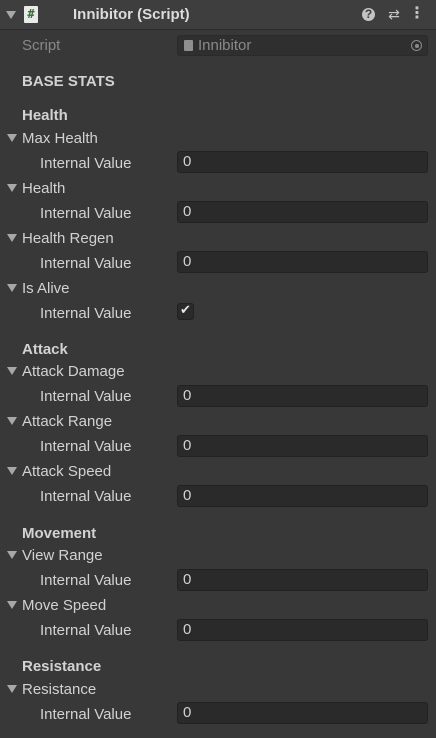  Describe the element at coordinates (131, 14) in the screenshot. I see `component-title: Innibitor (Script)` at that location.